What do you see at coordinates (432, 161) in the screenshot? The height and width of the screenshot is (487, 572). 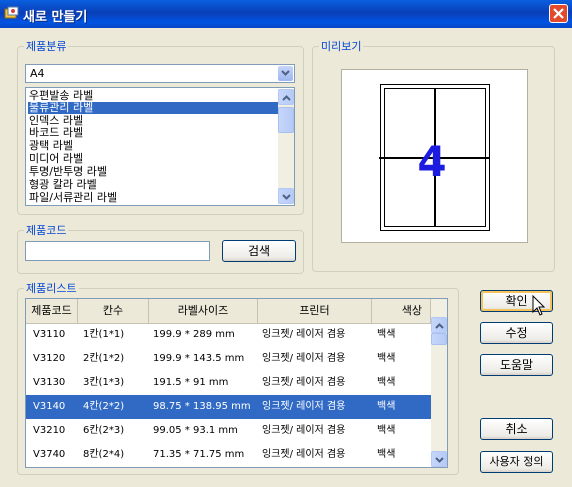 I see `label-count: 4` at bounding box center [432, 161].